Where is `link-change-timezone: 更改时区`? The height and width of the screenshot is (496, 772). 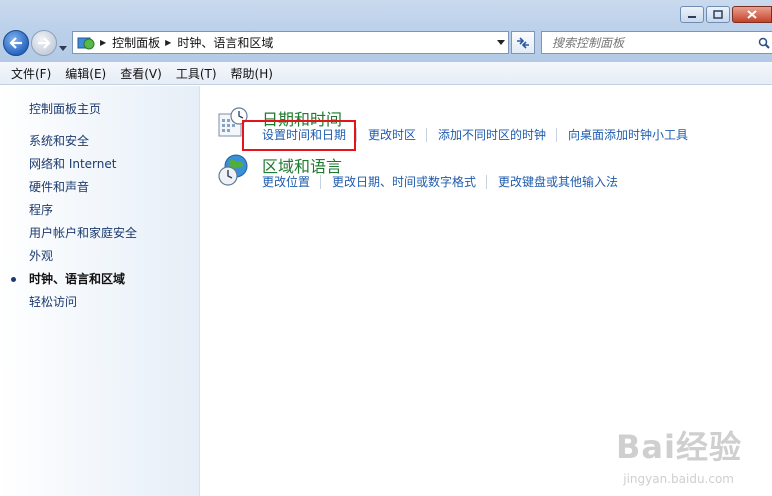
link-change-timezone: 更改时区 is located at coordinates (398, 135).